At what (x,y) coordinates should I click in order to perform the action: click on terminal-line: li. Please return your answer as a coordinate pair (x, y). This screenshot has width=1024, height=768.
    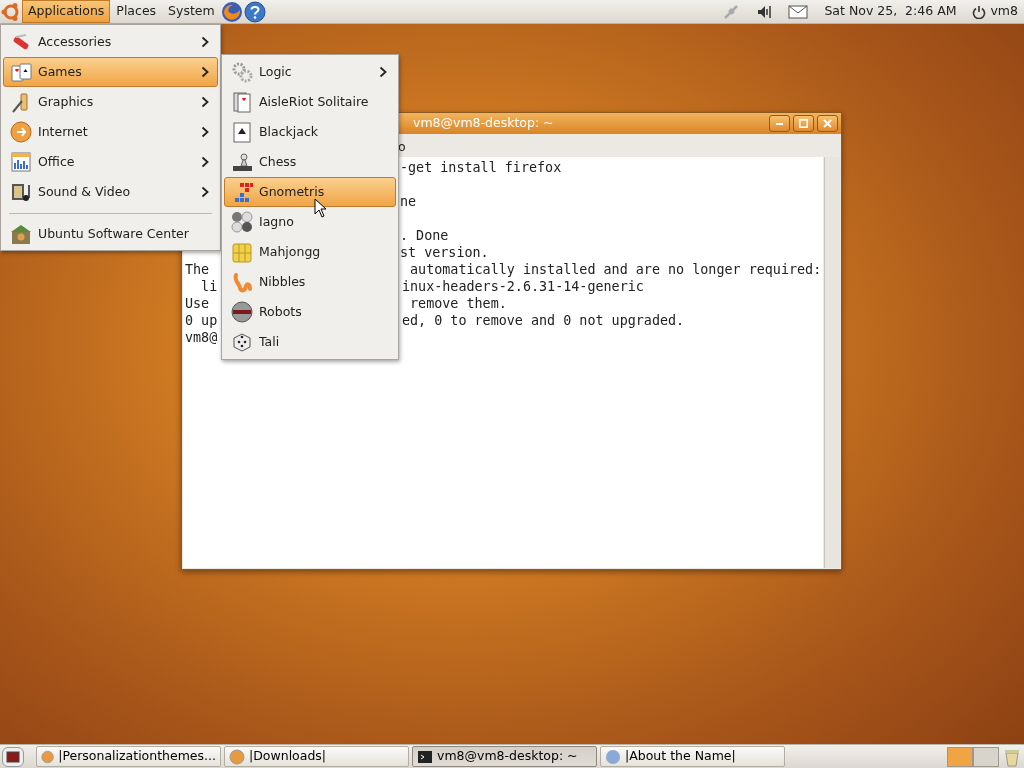
    Looking at the image, I should click on (209, 286).